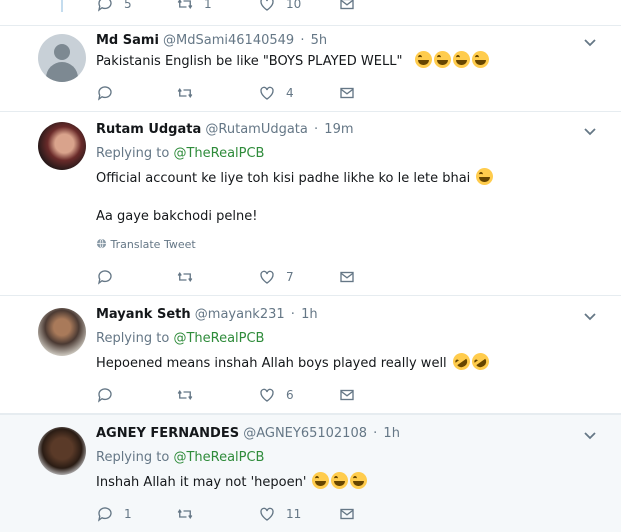  Describe the element at coordinates (101, 243) in the screenshot. I see `globe-icon` at that location.